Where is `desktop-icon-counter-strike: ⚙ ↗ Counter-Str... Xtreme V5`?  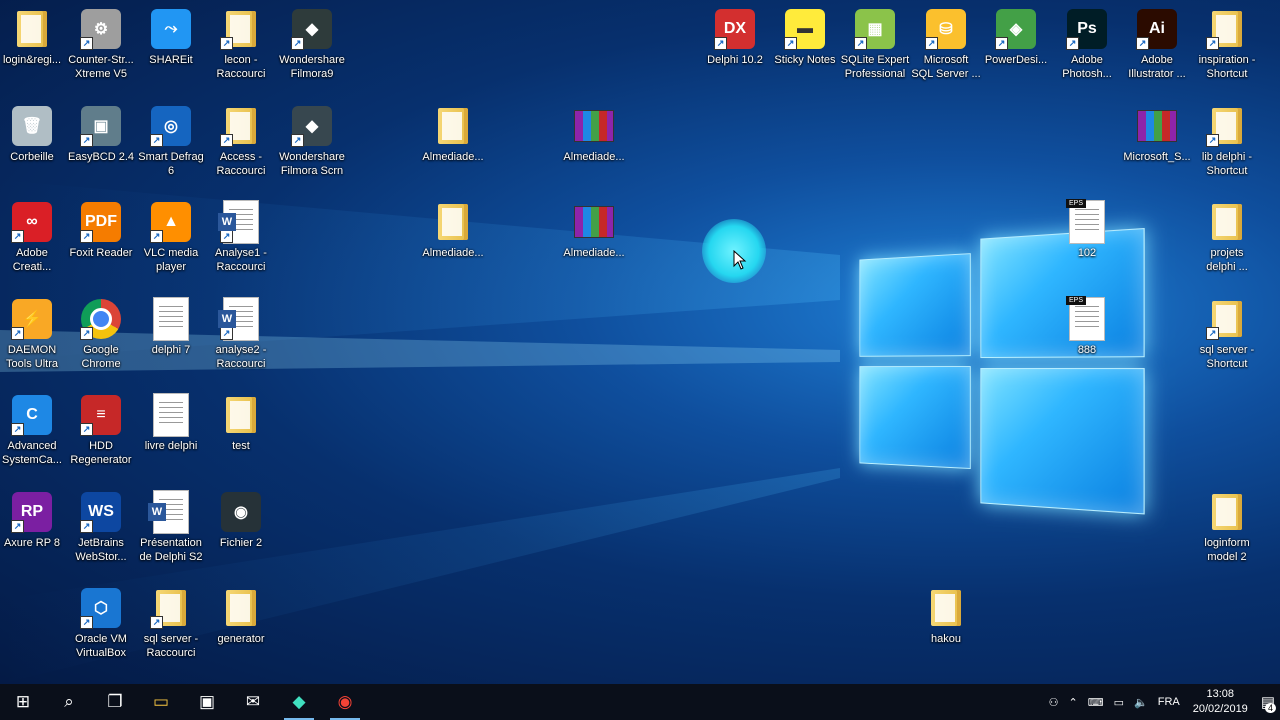 desktop-icon-counter-strike: ⚙ ↗ Counter-Str... Xtreme V5 is located at coordinates (101, 43).